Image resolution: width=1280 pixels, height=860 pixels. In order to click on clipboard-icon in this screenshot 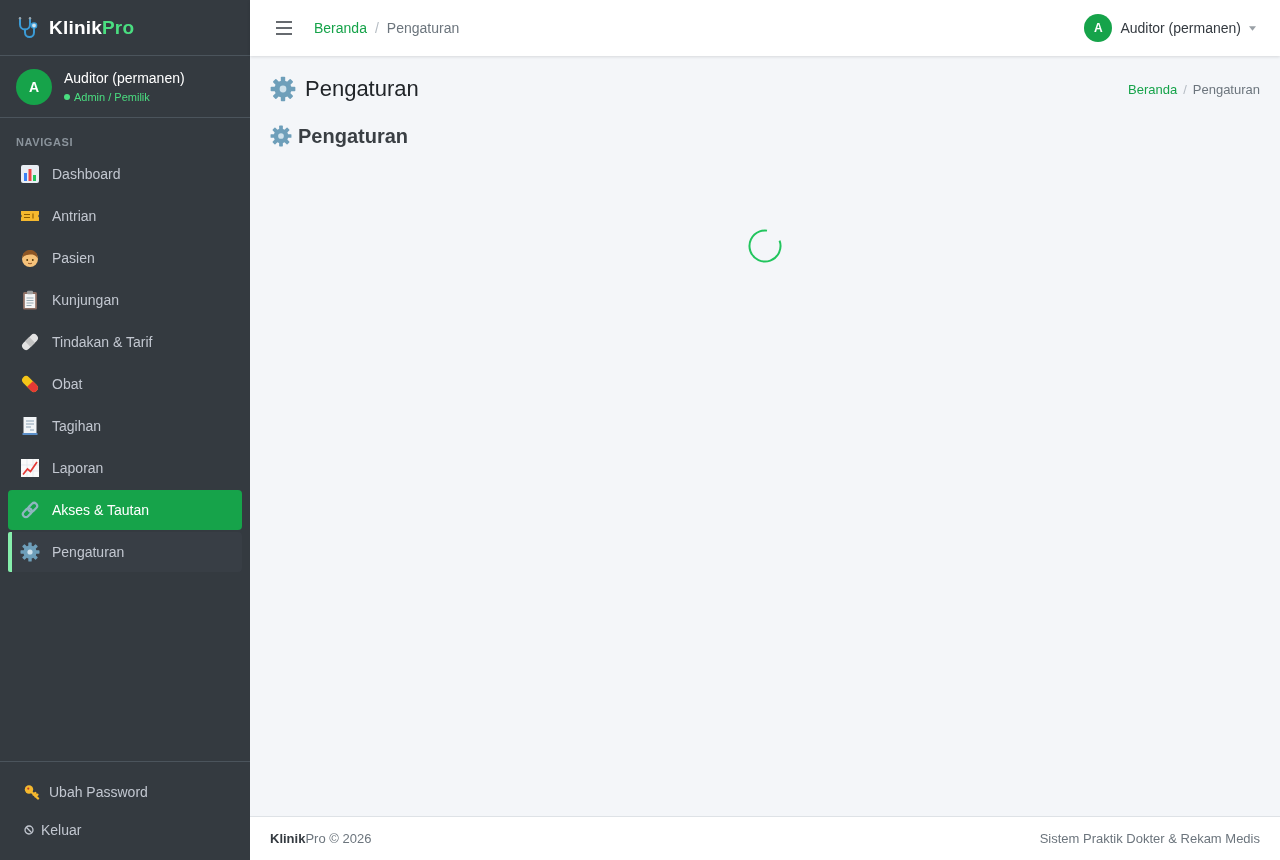, I will do `click(30, 300)`.